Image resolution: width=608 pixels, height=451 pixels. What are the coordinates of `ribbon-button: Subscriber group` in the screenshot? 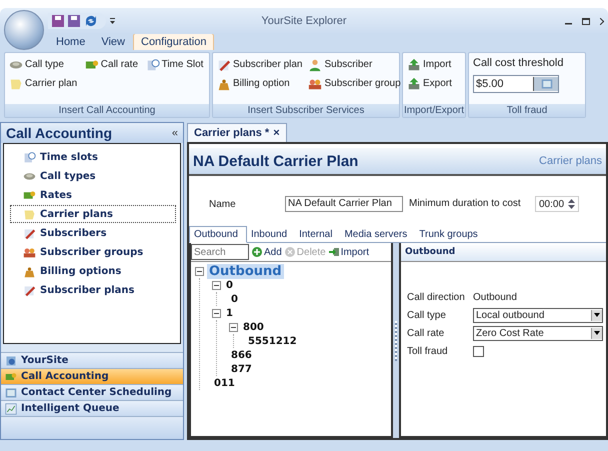 It's located at (354, 83).